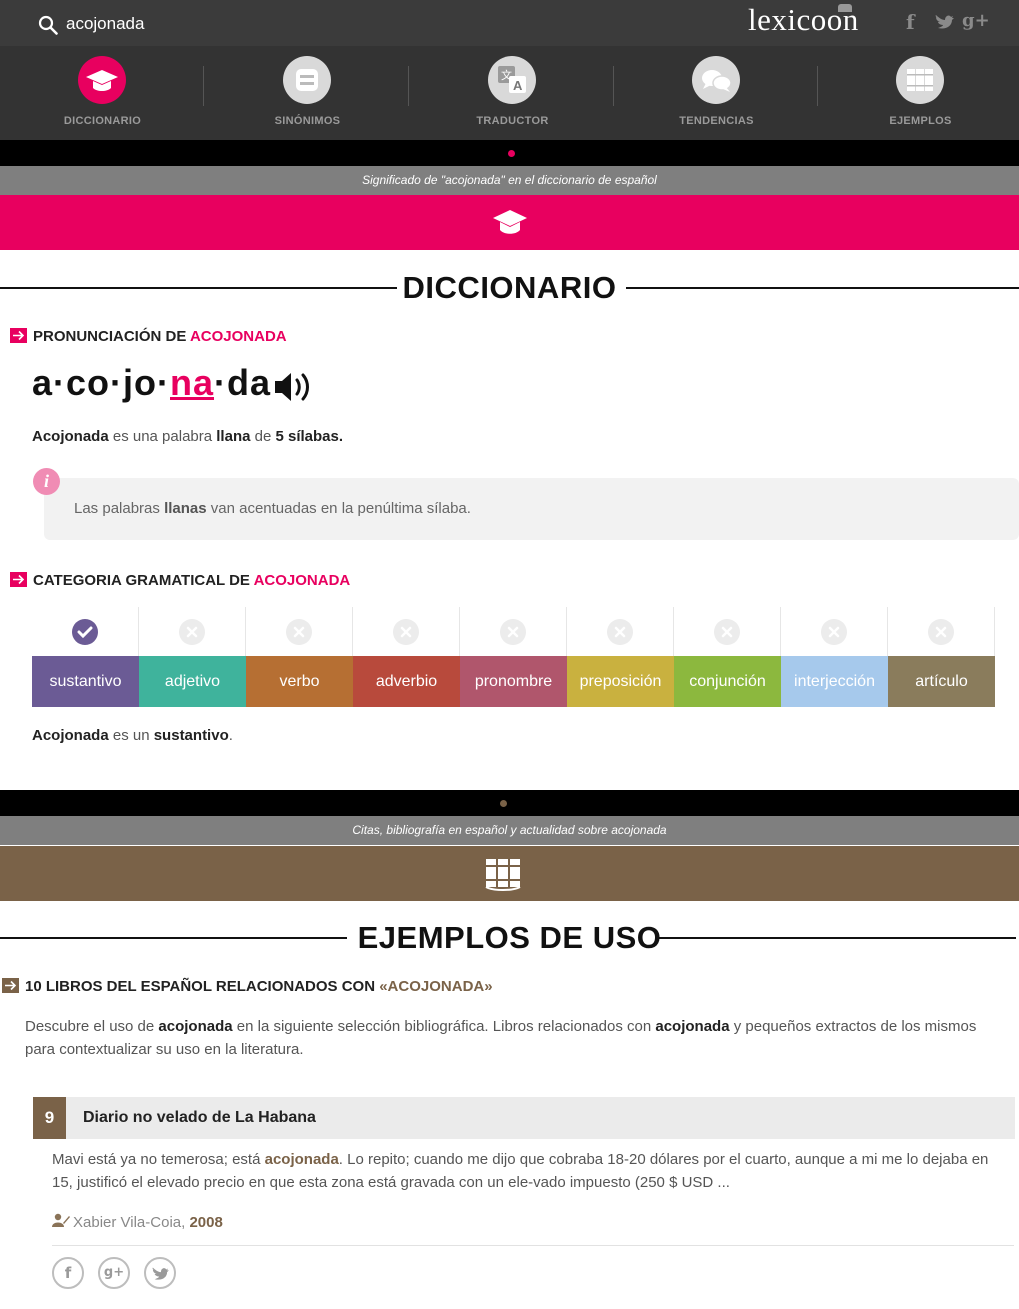  What do you see at coordinates (192, 681) in the screenshot?
I see `category-label: adjetivo` at bounding box center [192, 681].